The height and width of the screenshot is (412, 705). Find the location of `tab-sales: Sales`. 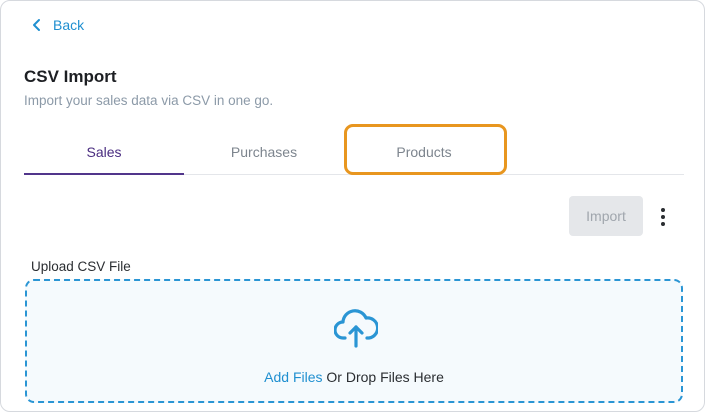

tab-sales: Sales is located at coordinates (104, 152).